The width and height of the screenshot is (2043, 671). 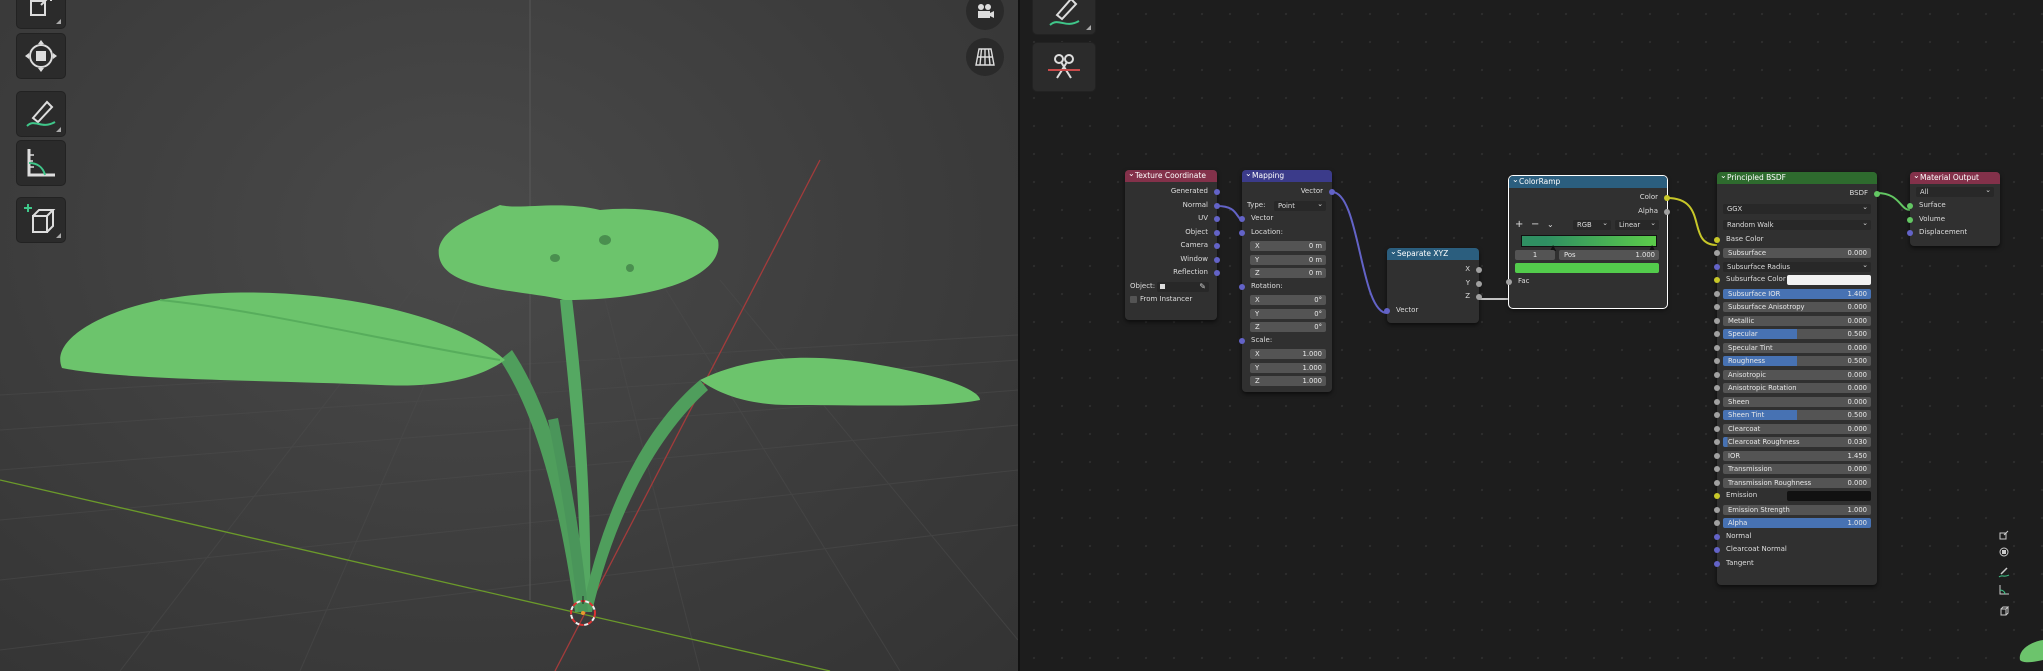 What do you see at coordinates (1797, 224) in the screenshot?
I see `subsurface-method-dropdown: Random Walk` at bounding box center [1797, 224].